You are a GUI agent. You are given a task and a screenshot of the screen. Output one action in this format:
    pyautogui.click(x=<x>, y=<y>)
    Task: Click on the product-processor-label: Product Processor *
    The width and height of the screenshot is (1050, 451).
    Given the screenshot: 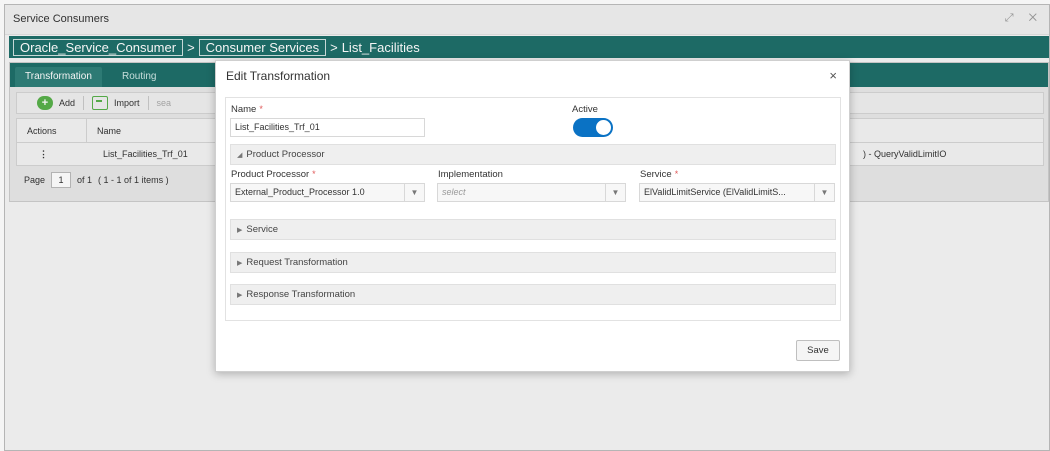 What is the action you would take?
    pyautogui.click(x=273, y=174)
    